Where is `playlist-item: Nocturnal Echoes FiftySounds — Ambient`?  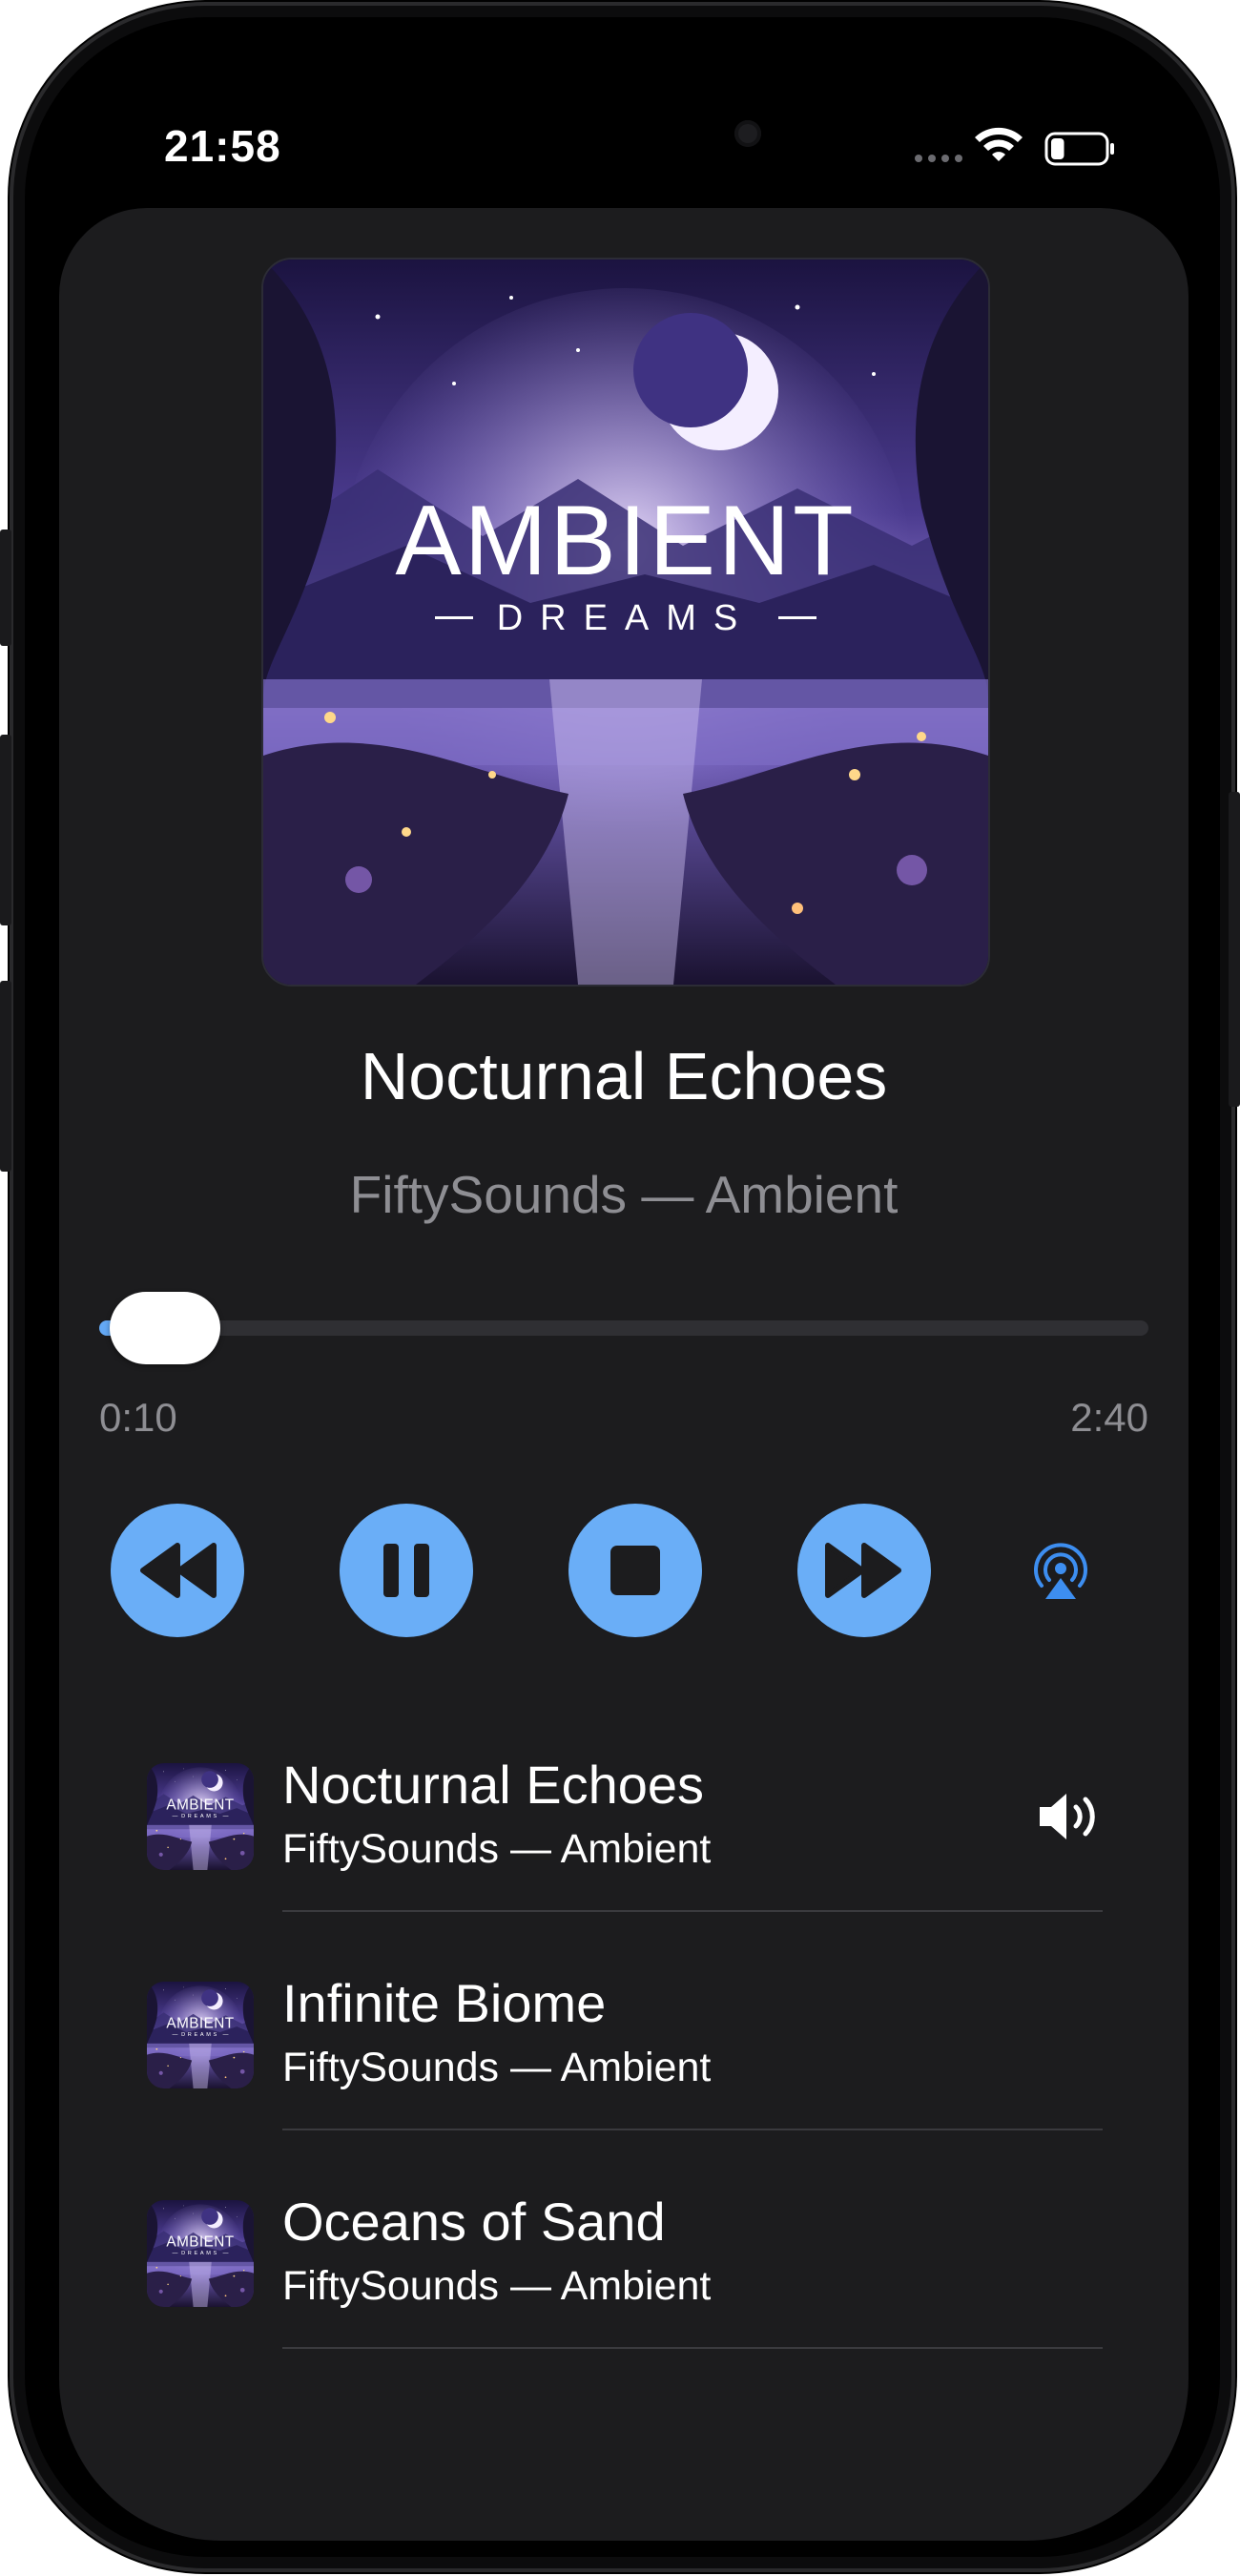 playlist-item: Nocturnal Echoes FiftySounds — Ambient is located at coordinates (652, 1855).